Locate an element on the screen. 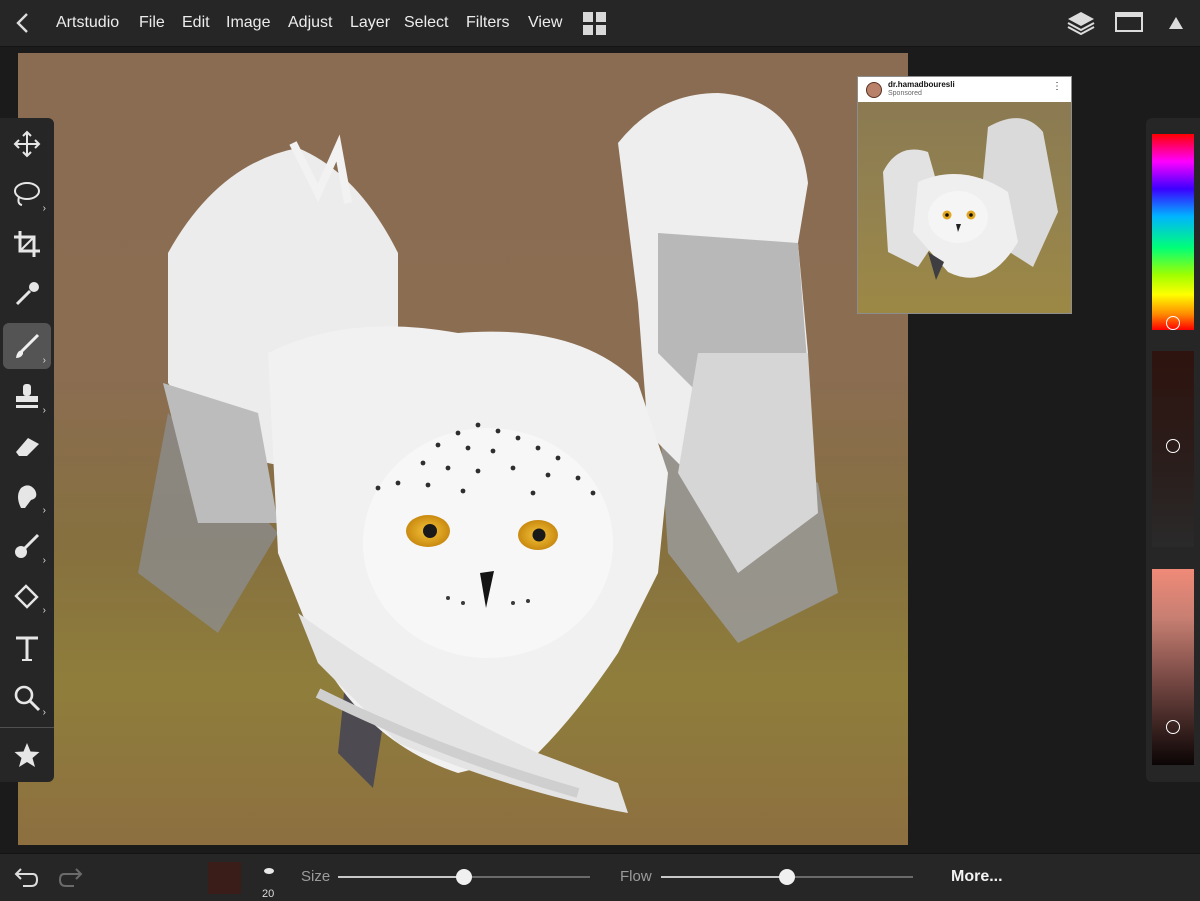  reference-image-panel: dr.hamadbouresli Sponsored ⋮ is located at coordinates (964, 195).